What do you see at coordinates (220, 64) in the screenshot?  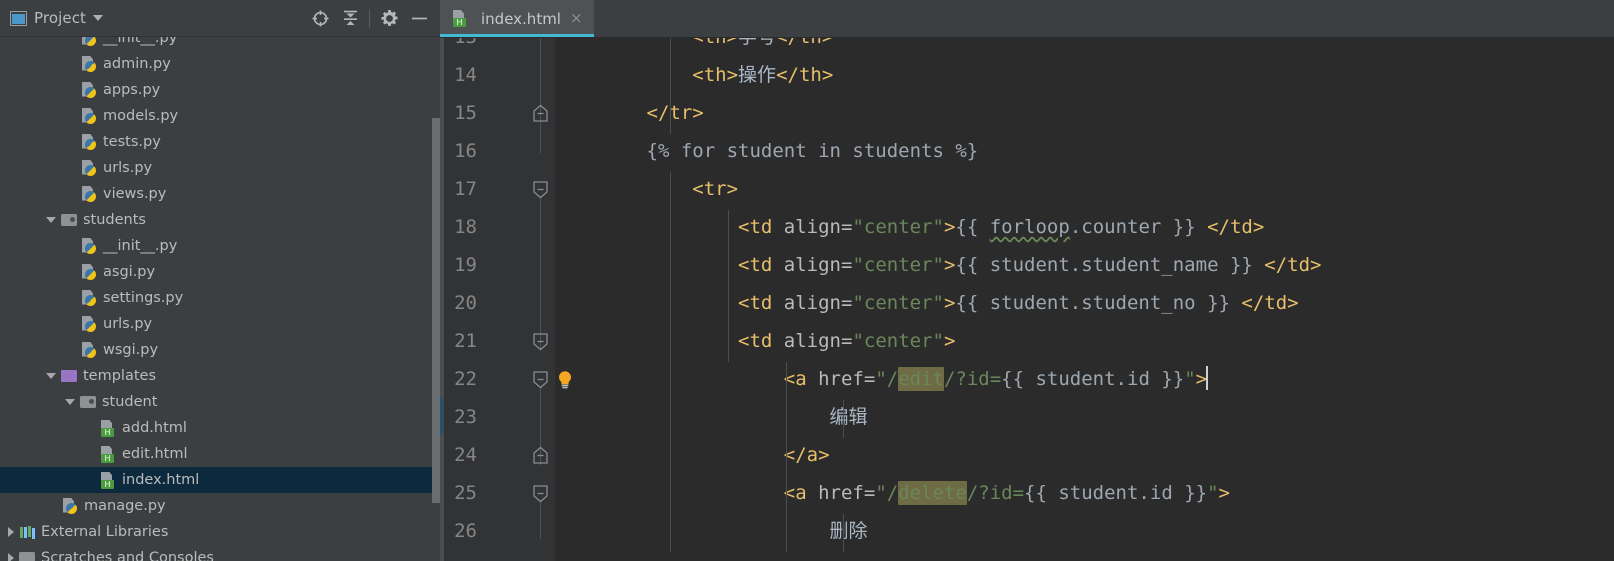 I see `tree-item-admin-py: admin.py` at bounding box center [220, 64].